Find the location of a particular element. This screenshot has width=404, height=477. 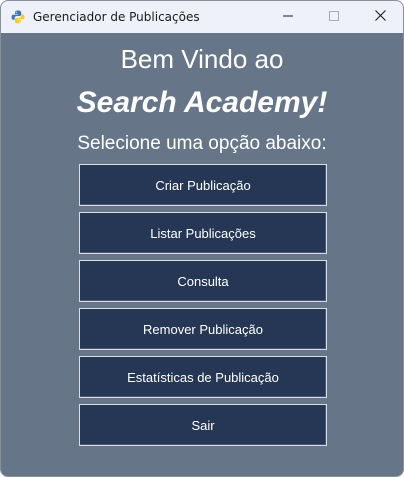

brand-title: Search Academy! is located at coordinates (202, 102).